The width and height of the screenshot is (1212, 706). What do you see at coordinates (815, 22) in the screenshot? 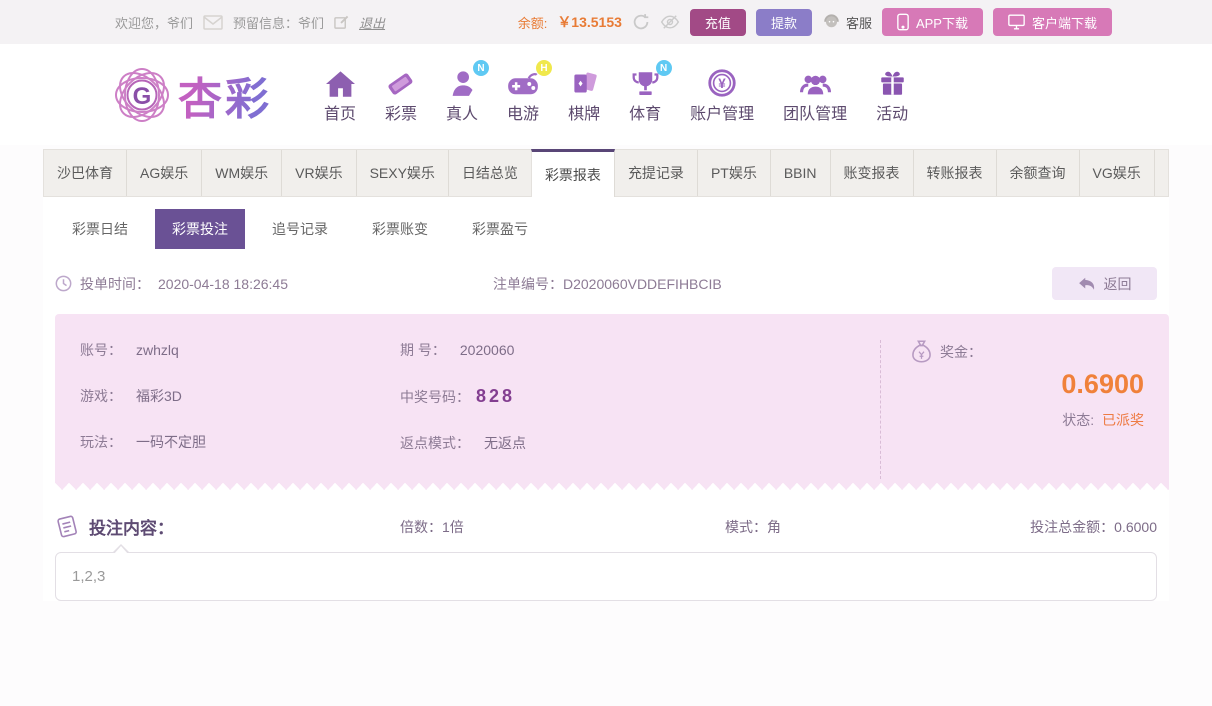
I see `topbar-right: 余额: ￥13.5153 充值 提款 客服 APP下载 客户端下载` at bounding box center [815, 22].